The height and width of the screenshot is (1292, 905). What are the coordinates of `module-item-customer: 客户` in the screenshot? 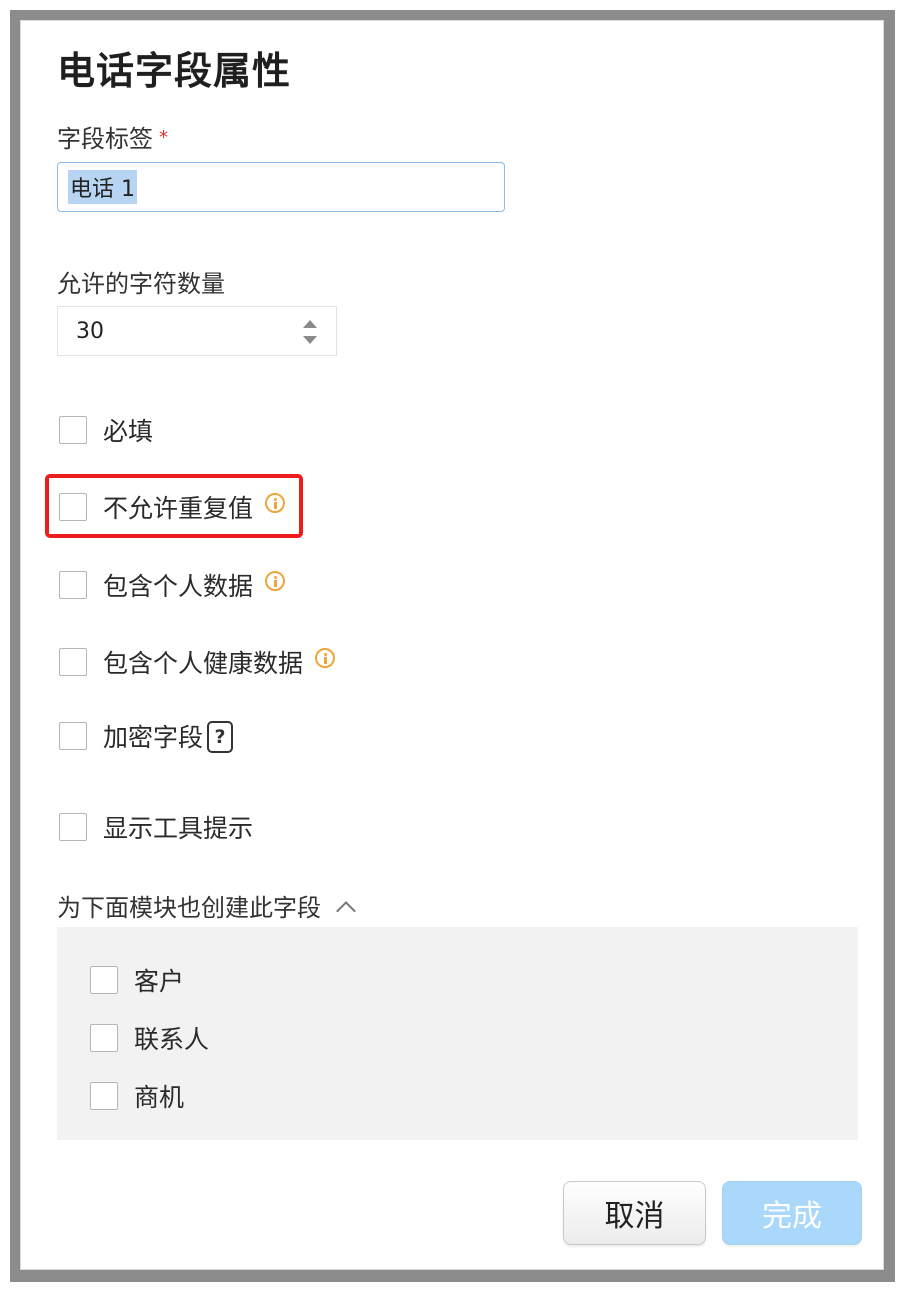 It's located at (137, 980).